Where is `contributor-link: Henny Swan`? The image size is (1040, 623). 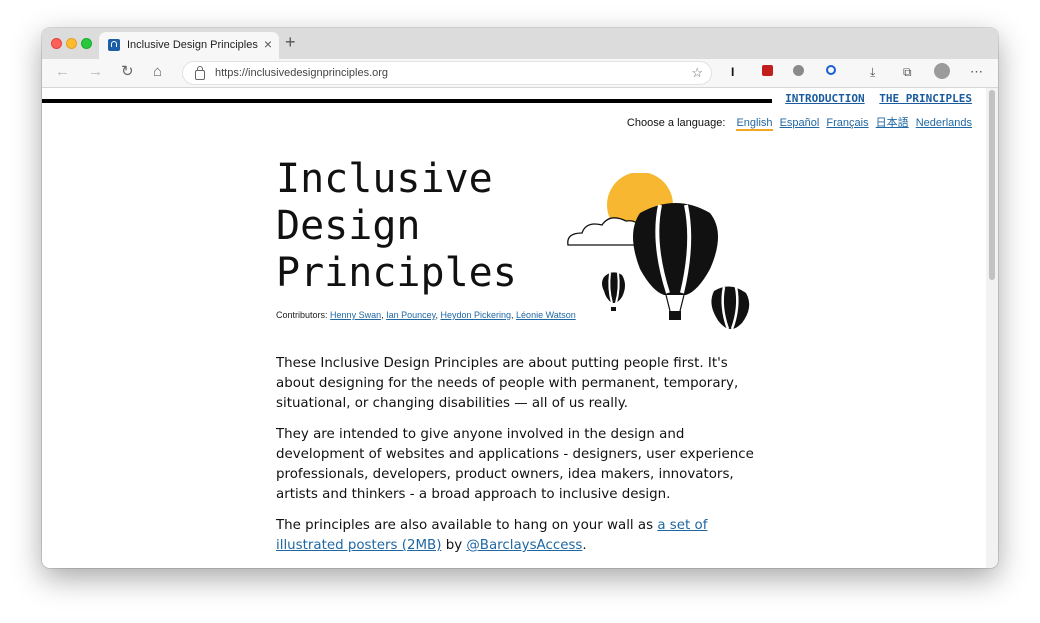 contributor-link: Henny Swan is located at coordinates (355, 315).